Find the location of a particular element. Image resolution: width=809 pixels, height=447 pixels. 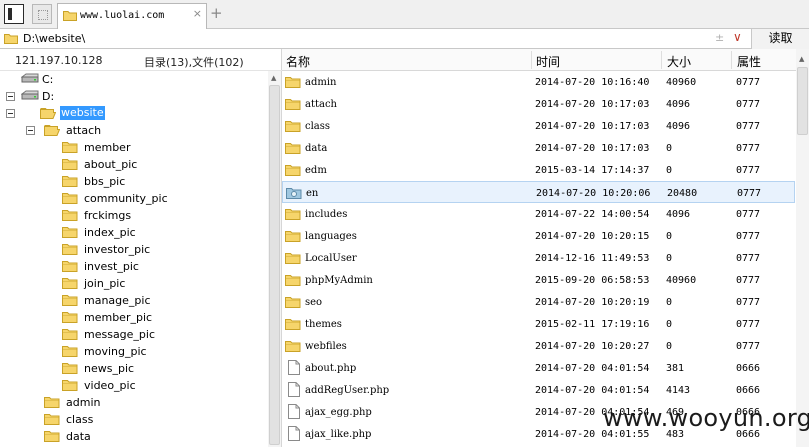

tree-item: about_pic is located at coordinates (133, 164).